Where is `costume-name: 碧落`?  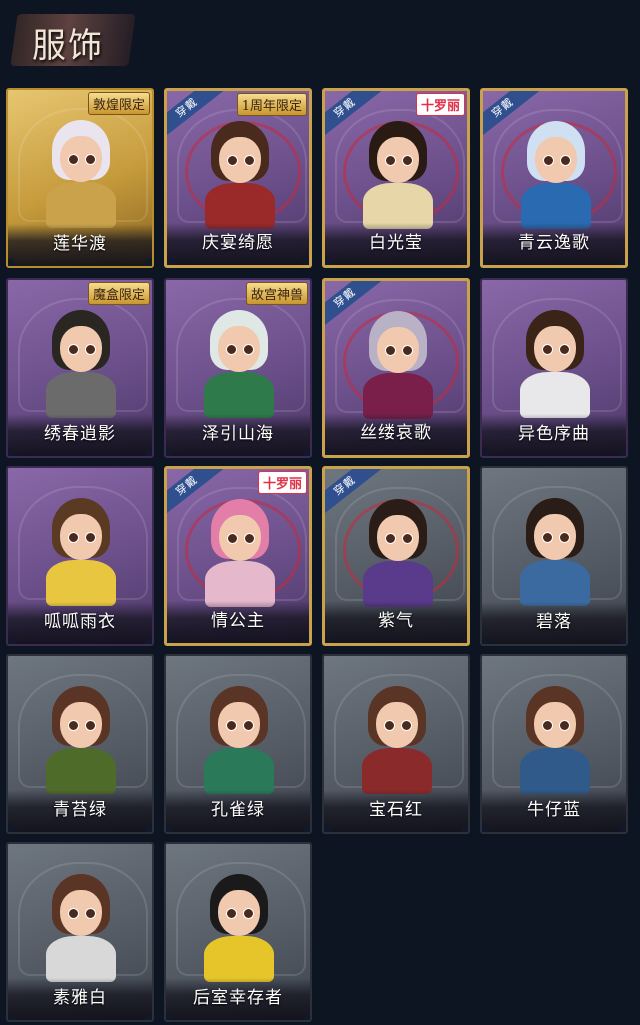
costume-name: 碧落 is located at coordinates (554, 622).